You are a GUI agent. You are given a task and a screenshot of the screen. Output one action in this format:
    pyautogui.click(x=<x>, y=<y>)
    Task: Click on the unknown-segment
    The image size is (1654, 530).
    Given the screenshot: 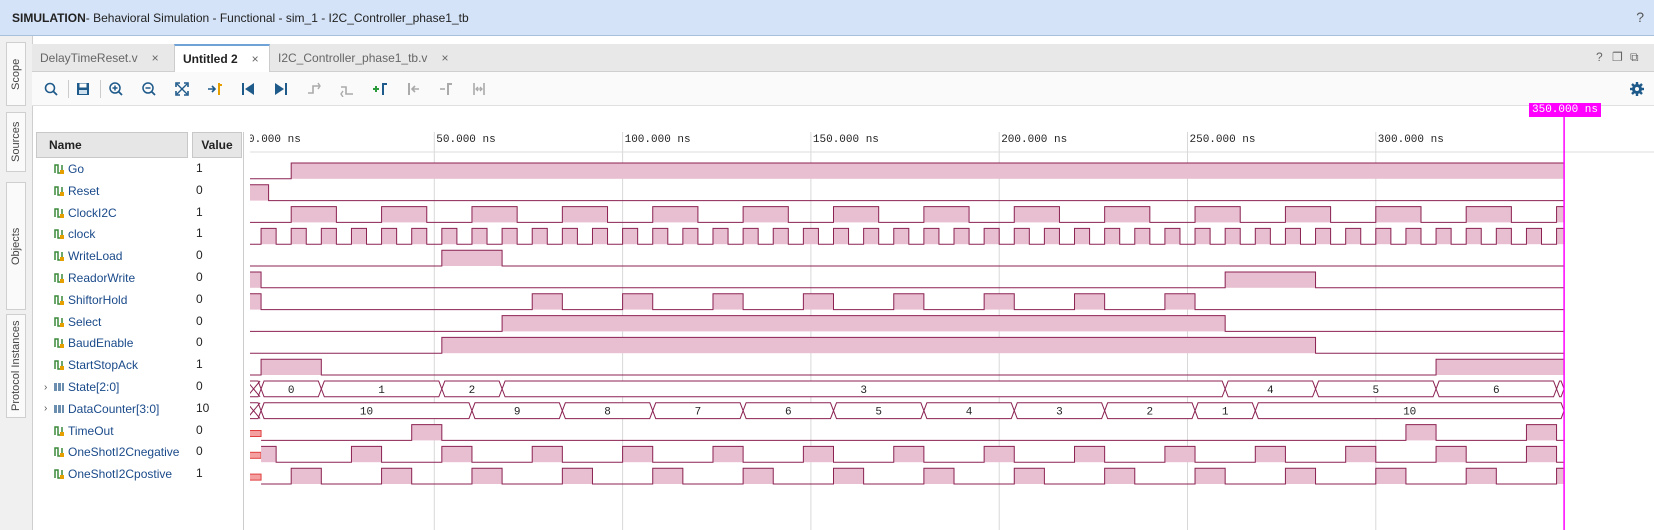 What is the action you would take?
    pyautogui.click(x=256, y=455)
    